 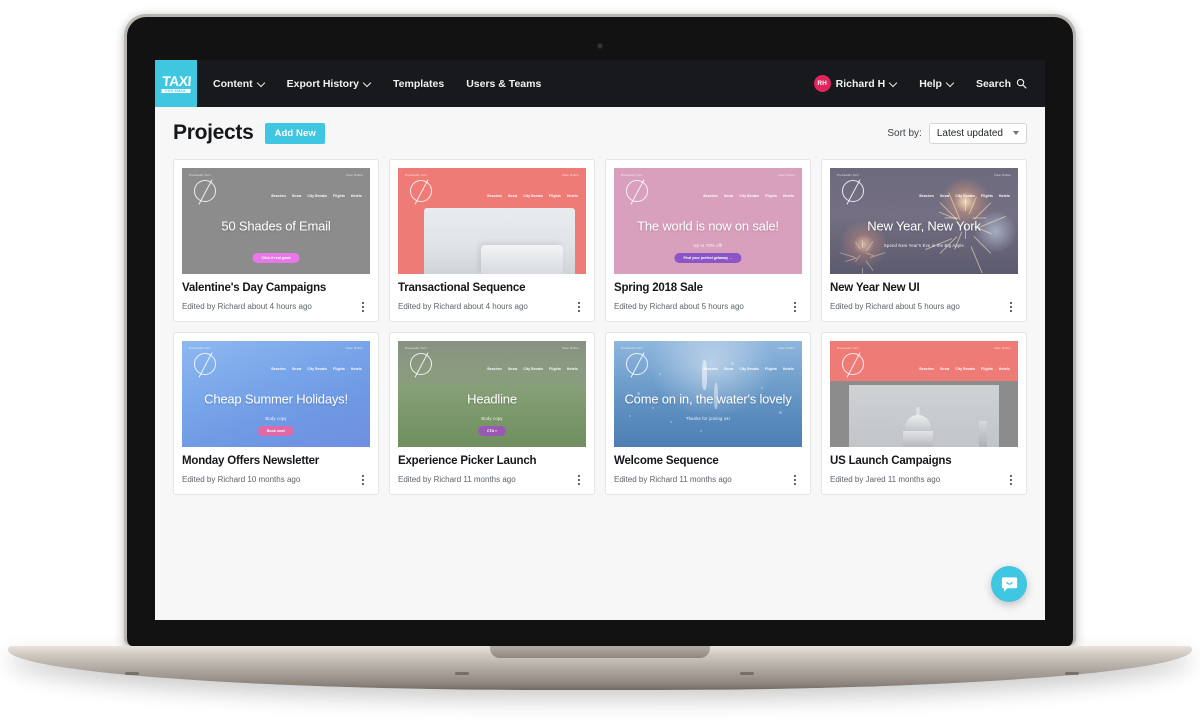 I want to click on project-title: Welcome Sequence, so click(x=666, y=460).